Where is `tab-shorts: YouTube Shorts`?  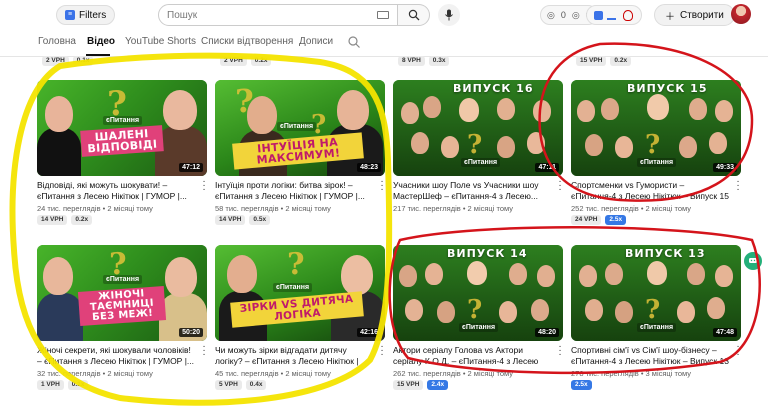 tab-shorts: YouTube Shorts is located at coordinates (160, 41).